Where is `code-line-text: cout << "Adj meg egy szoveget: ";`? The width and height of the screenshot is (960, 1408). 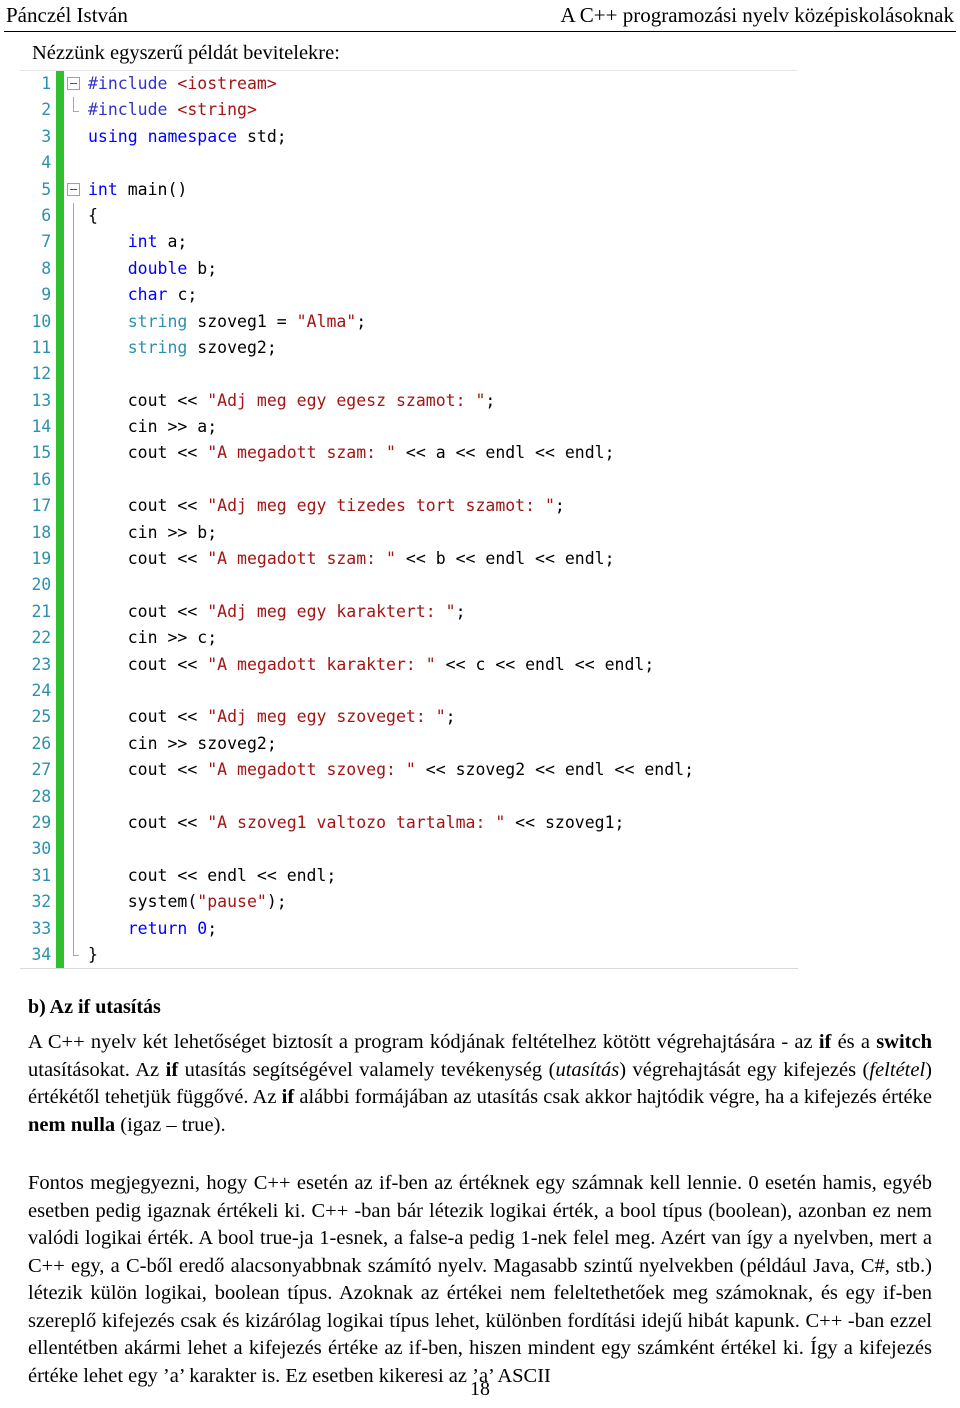 code-line-text: cout << "Adj meg egy szoveget: "; is located at coordinates (291, 717).